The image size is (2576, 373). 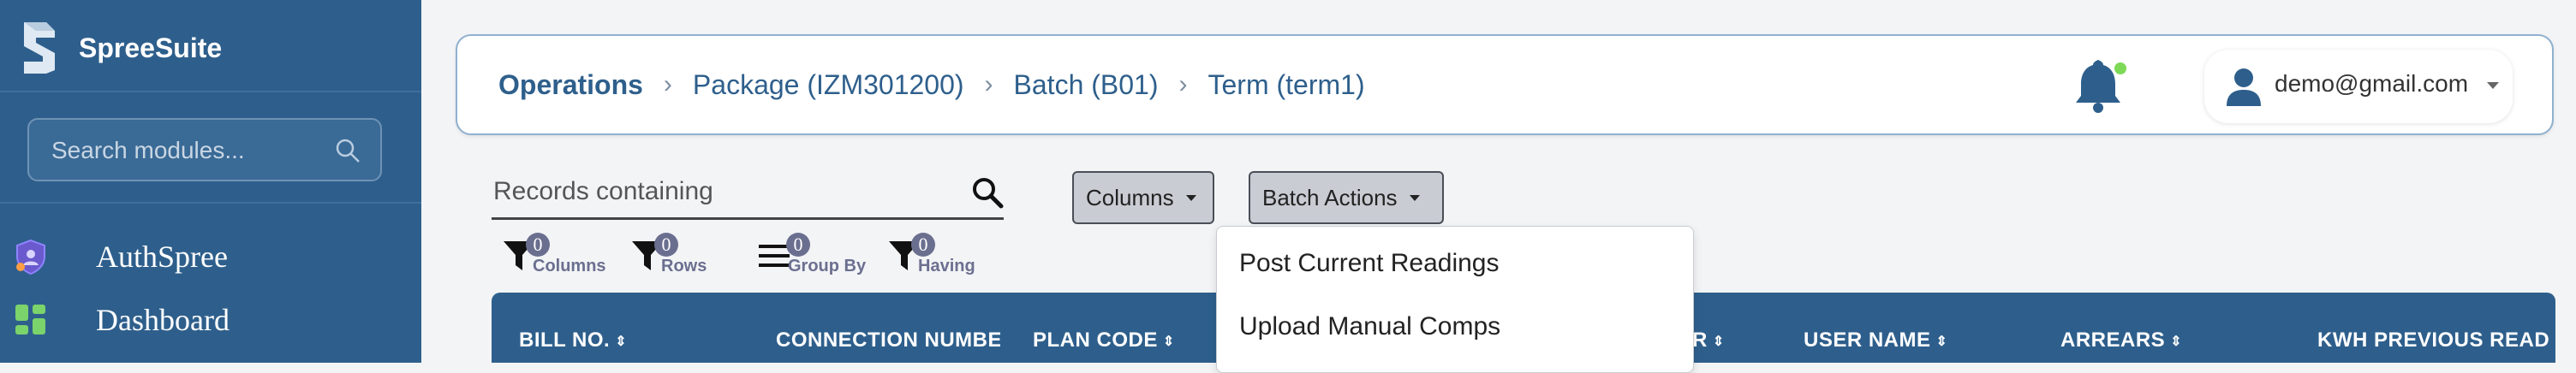 What do you see at coordinates (151, 47) in the screenshot?
I see `brand-name: SpreeSuite` at bounding box center [151, 47].